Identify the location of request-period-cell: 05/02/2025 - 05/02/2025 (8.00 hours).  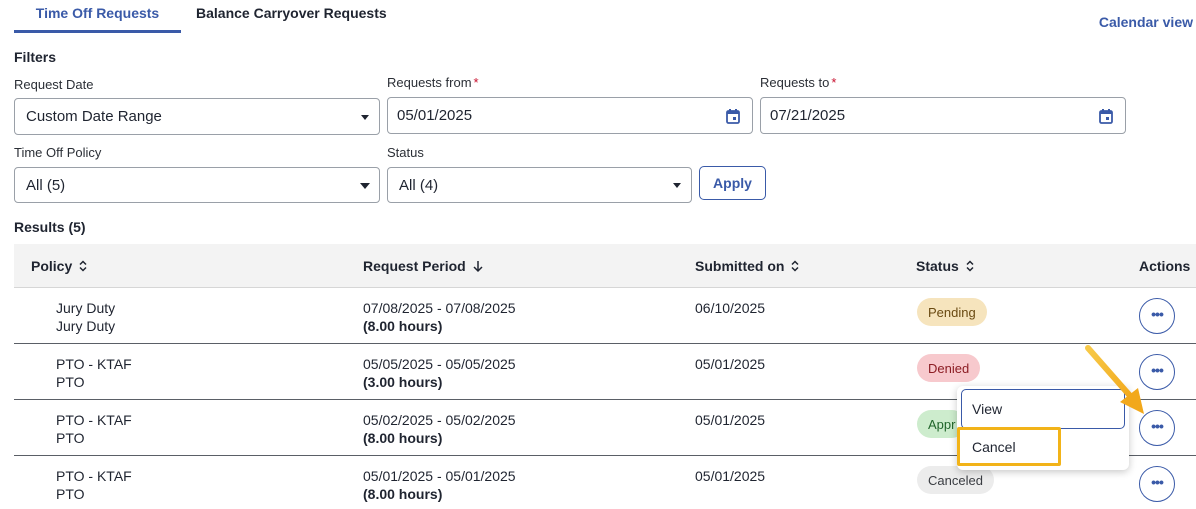
(439, 429).